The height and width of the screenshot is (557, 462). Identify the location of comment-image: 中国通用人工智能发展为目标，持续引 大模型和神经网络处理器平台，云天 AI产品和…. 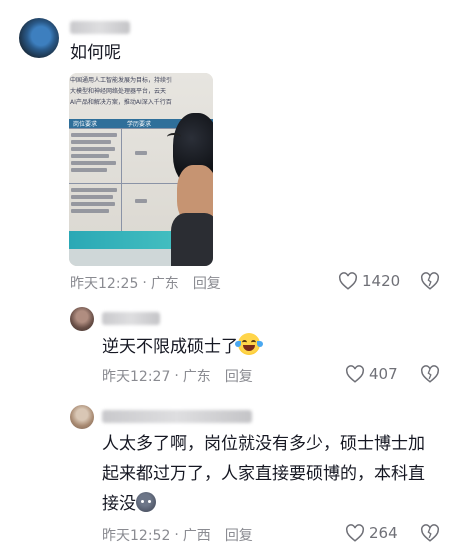
(141, 169).